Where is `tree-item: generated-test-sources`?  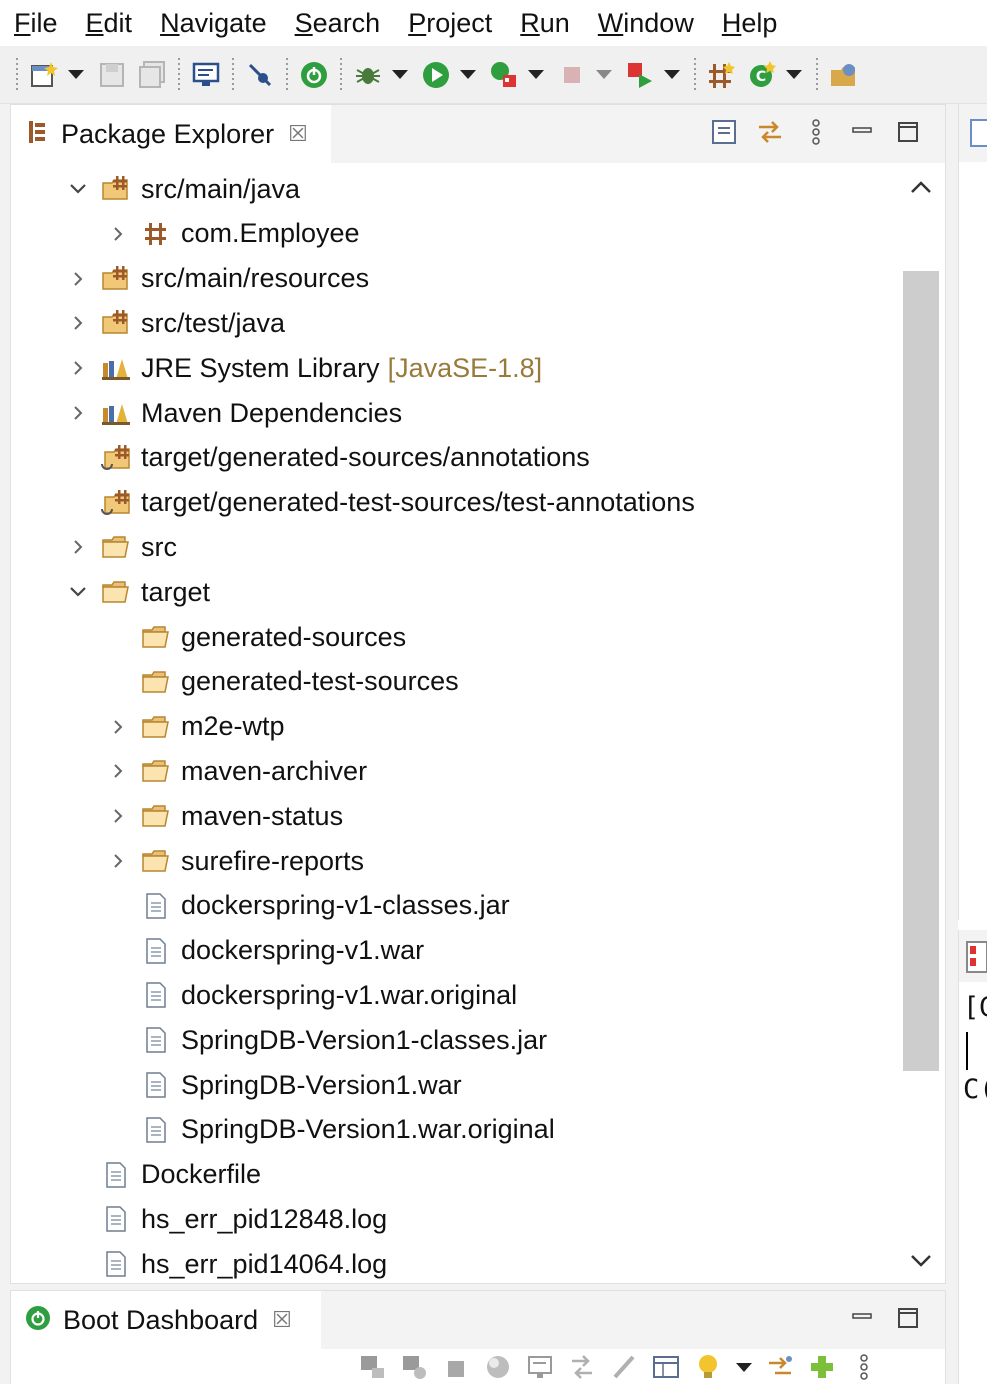
tree-item: generated-test-sources is located at coordinates (283, 682).